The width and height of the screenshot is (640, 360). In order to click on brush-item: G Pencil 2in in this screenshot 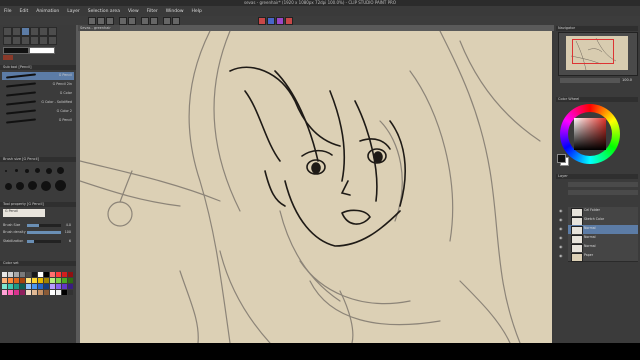, I will do `click(38, 85)`.